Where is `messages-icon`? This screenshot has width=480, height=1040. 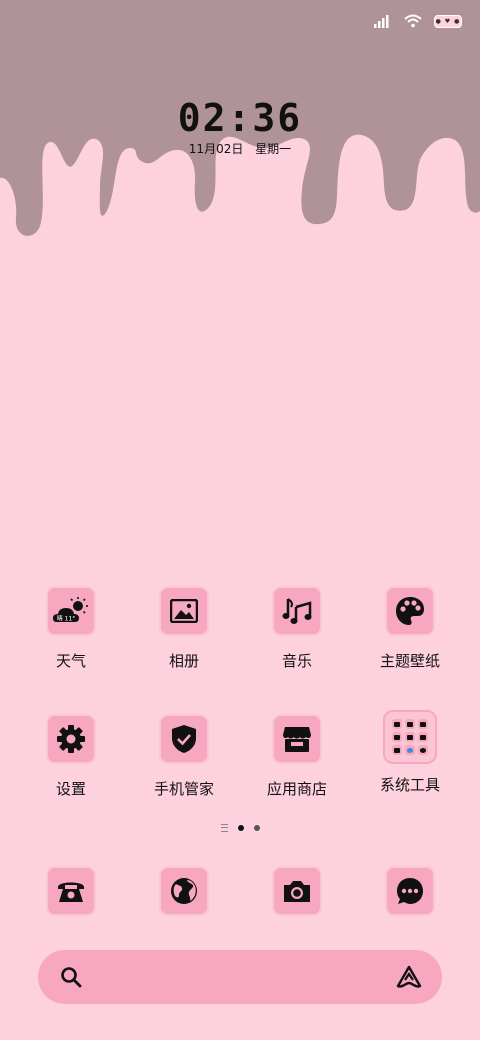 messages-icon is located at coordinates (410, 891).